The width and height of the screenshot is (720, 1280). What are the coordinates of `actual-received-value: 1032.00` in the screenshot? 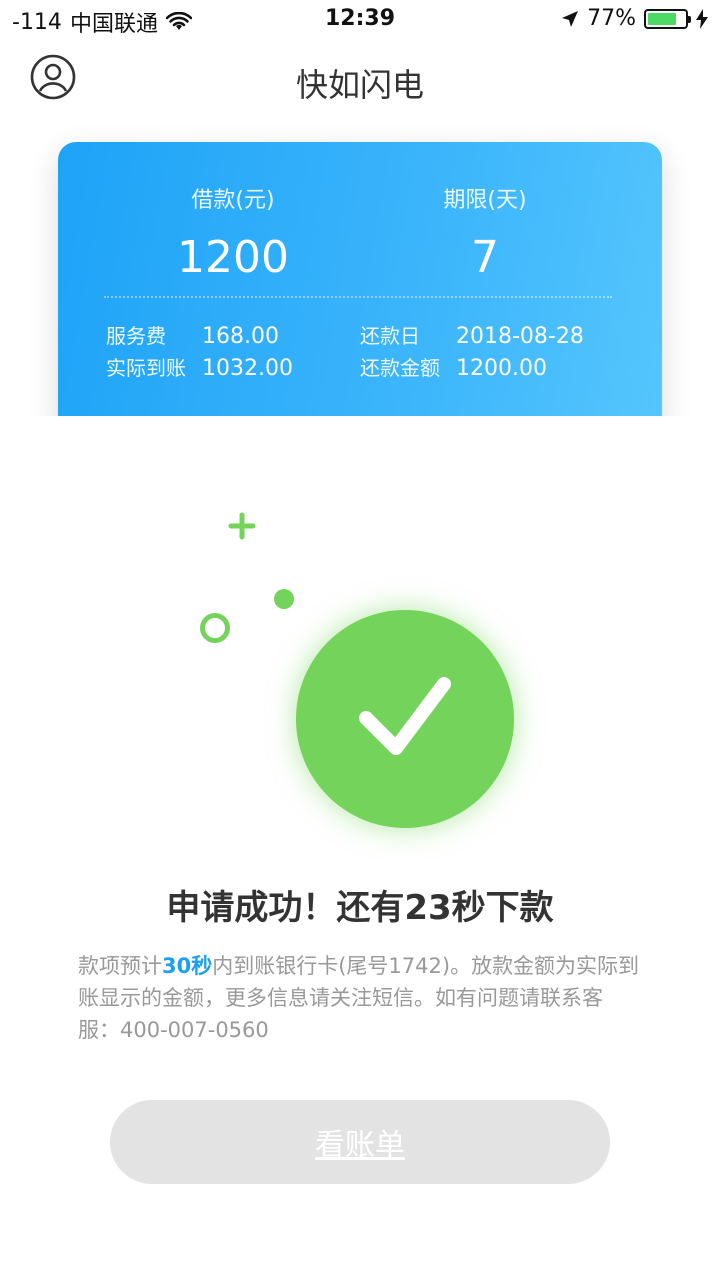 It's located at (247, 368).